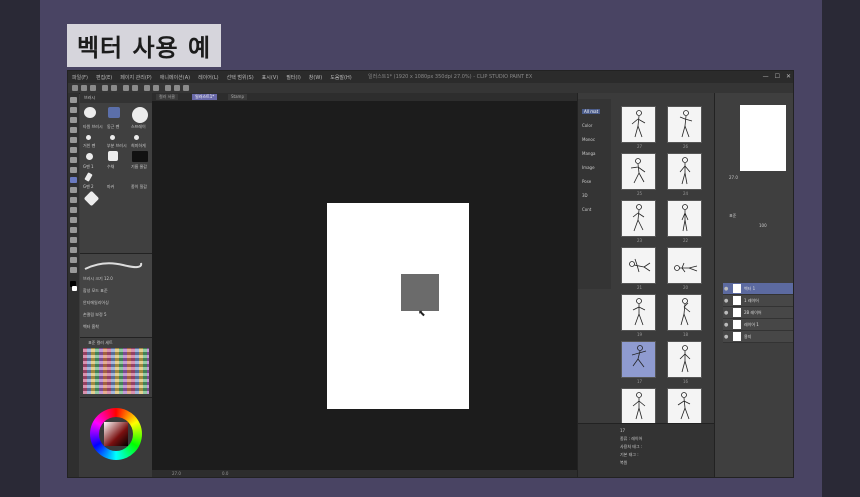 The image size is (860, 497). What do you see at coordinates (684, 221) in the screenshot?
I see `material-thumb: 22` at bounding box center [684, 221].